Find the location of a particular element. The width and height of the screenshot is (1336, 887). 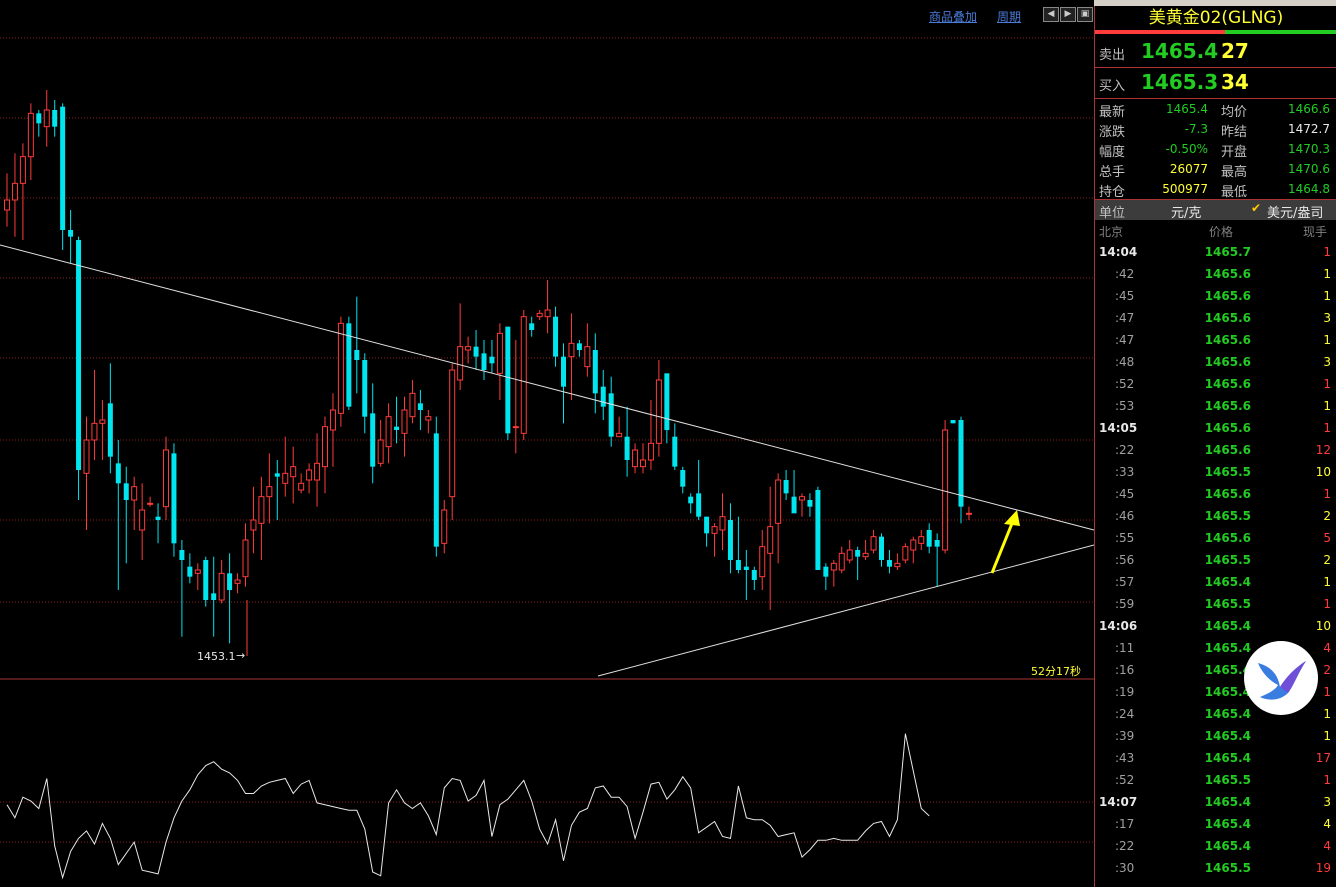

tick-time: 14:05 is located at coordinates (1118, 428).